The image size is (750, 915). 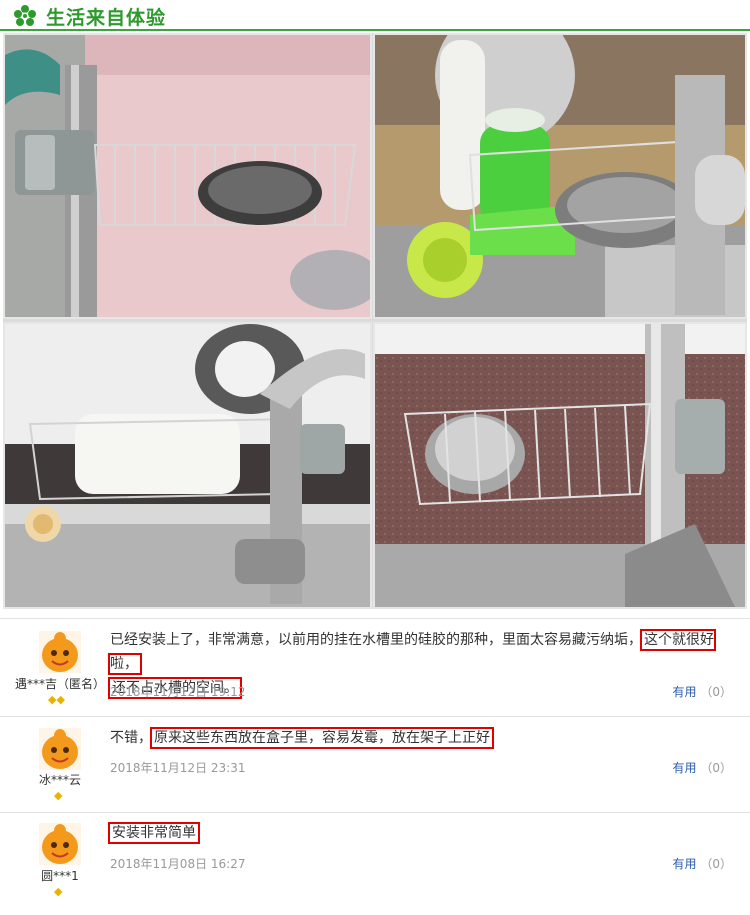 I want to click on review-text-part: 已经安装上了，非常满意，以前用的挂在水槽里的硅胶的那种，里面太容易藏污纳垢，, so click(x=376, y=640).